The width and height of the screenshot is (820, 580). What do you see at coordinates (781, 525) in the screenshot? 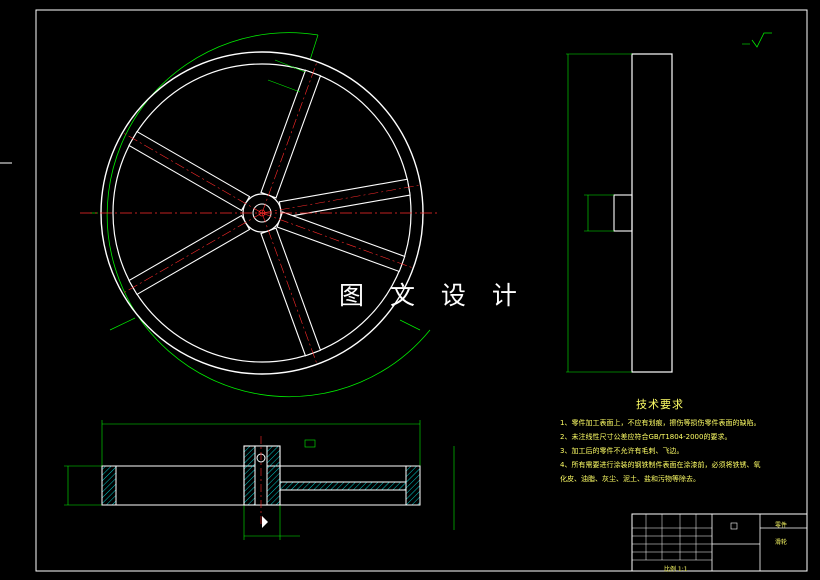
I see `title-block-label: 零件` at bounding box center [781, 525].